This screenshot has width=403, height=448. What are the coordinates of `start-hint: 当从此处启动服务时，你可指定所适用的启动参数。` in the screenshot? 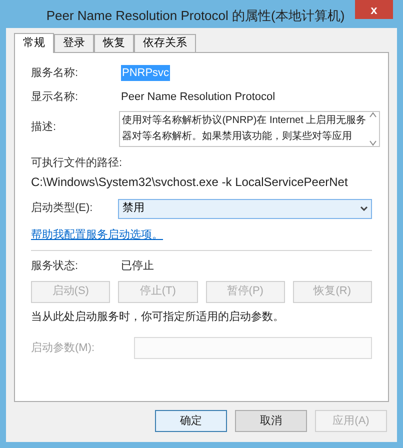 It's located at (158, 317).